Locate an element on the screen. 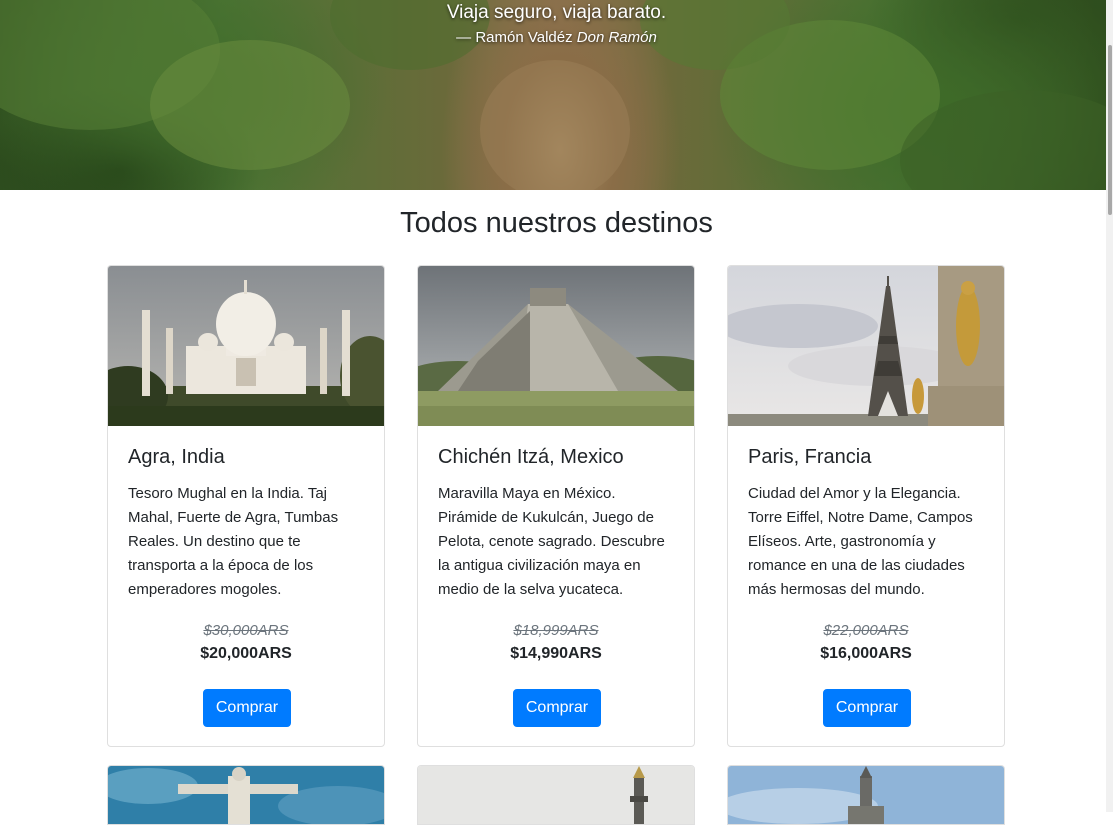  destination-card-third-partial is located at coordinates (866, 795).